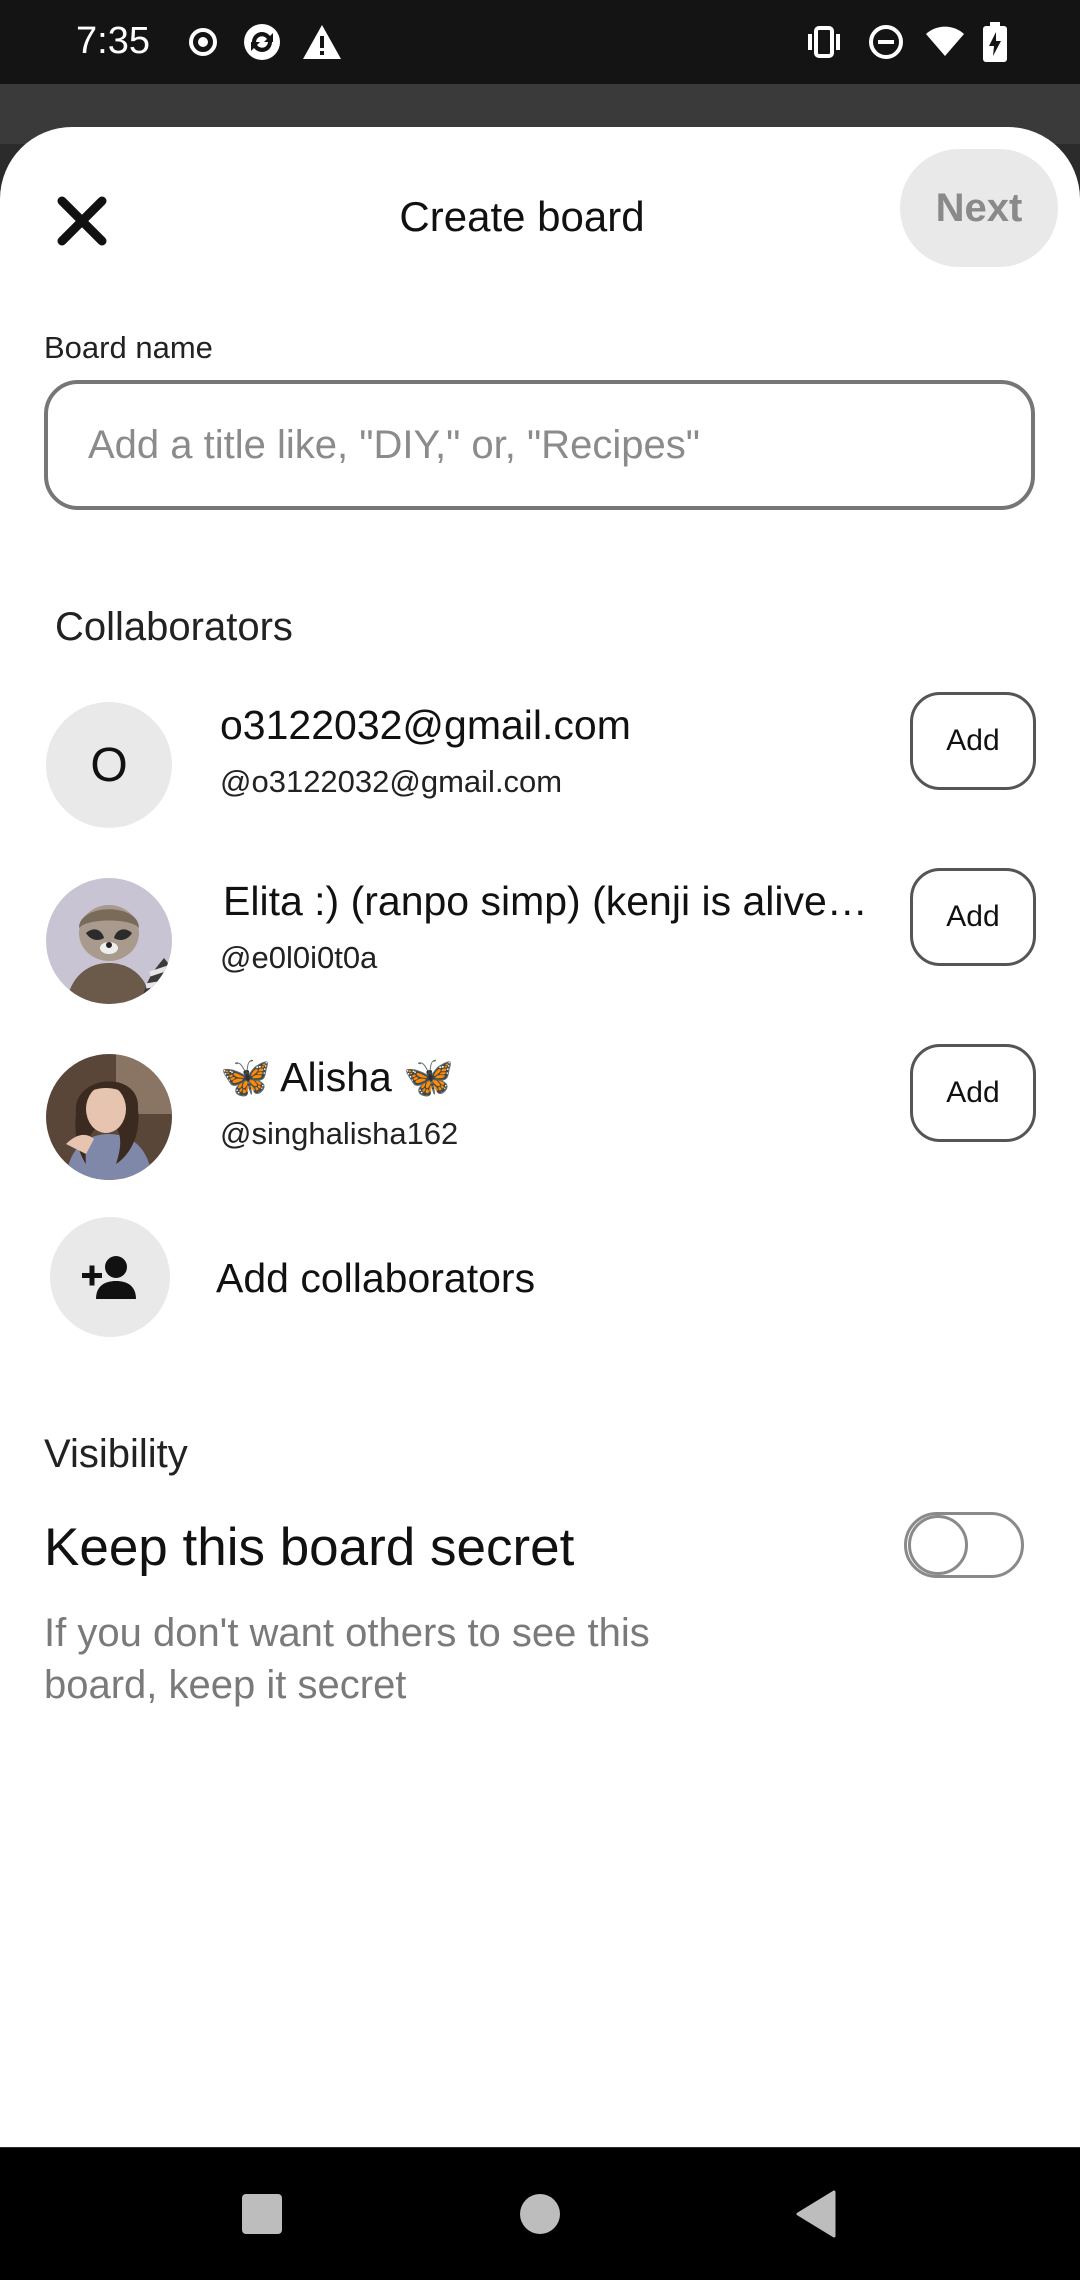 The width and height of the screenshot is (1080, 2280). I want to click on avatar: O, so click(109, 765).